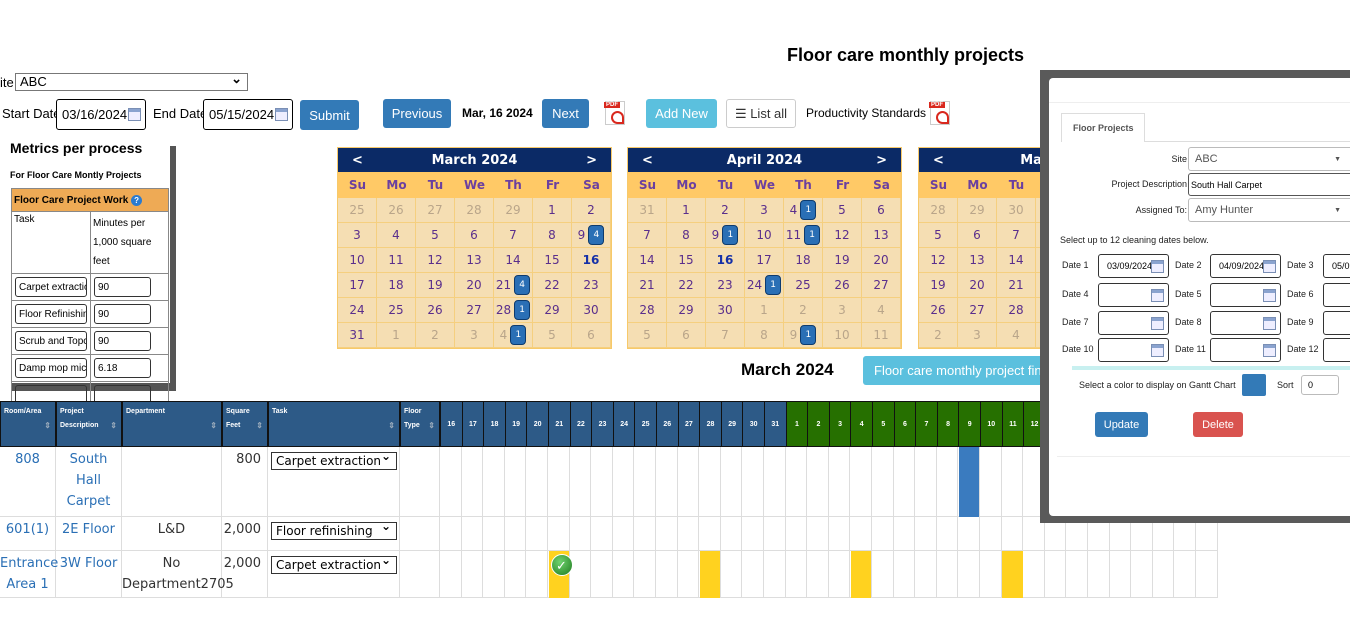  Describe the element at coordinates (1336, 266) in the screenshot. I see `date-input: 05/09/2024` at that location.